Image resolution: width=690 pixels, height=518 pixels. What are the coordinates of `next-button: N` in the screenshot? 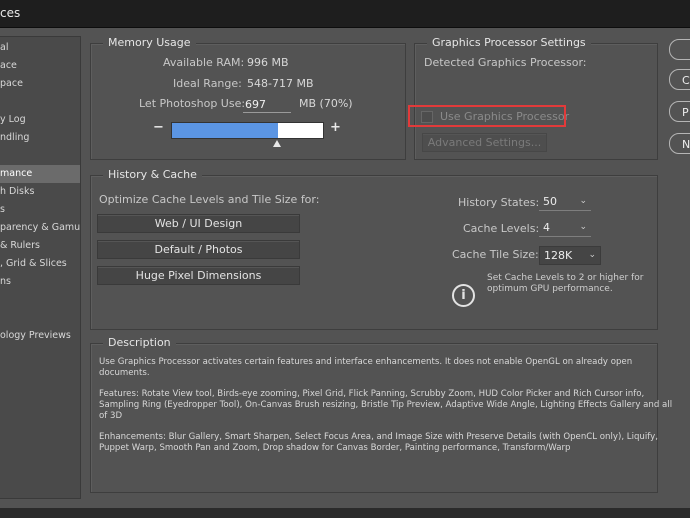 It's located at (679, 143).